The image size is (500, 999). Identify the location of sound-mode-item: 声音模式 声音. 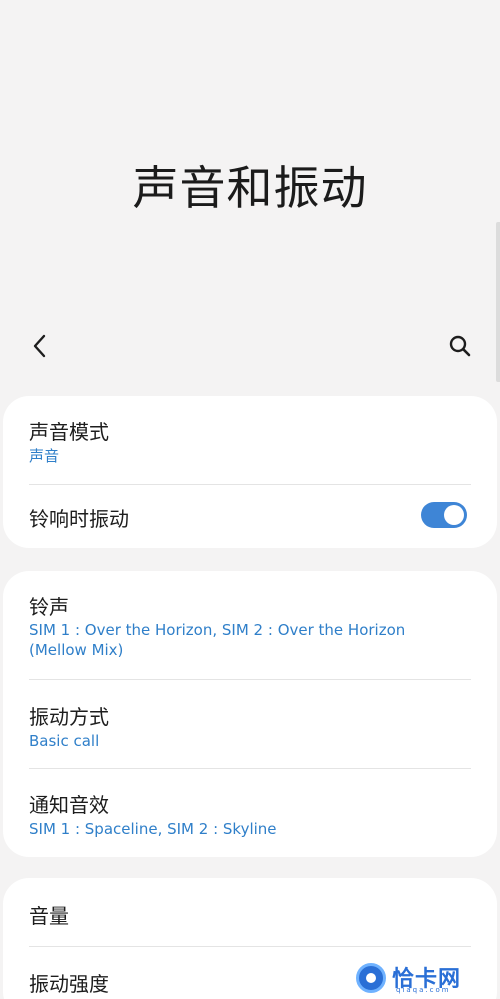
(250, 440).